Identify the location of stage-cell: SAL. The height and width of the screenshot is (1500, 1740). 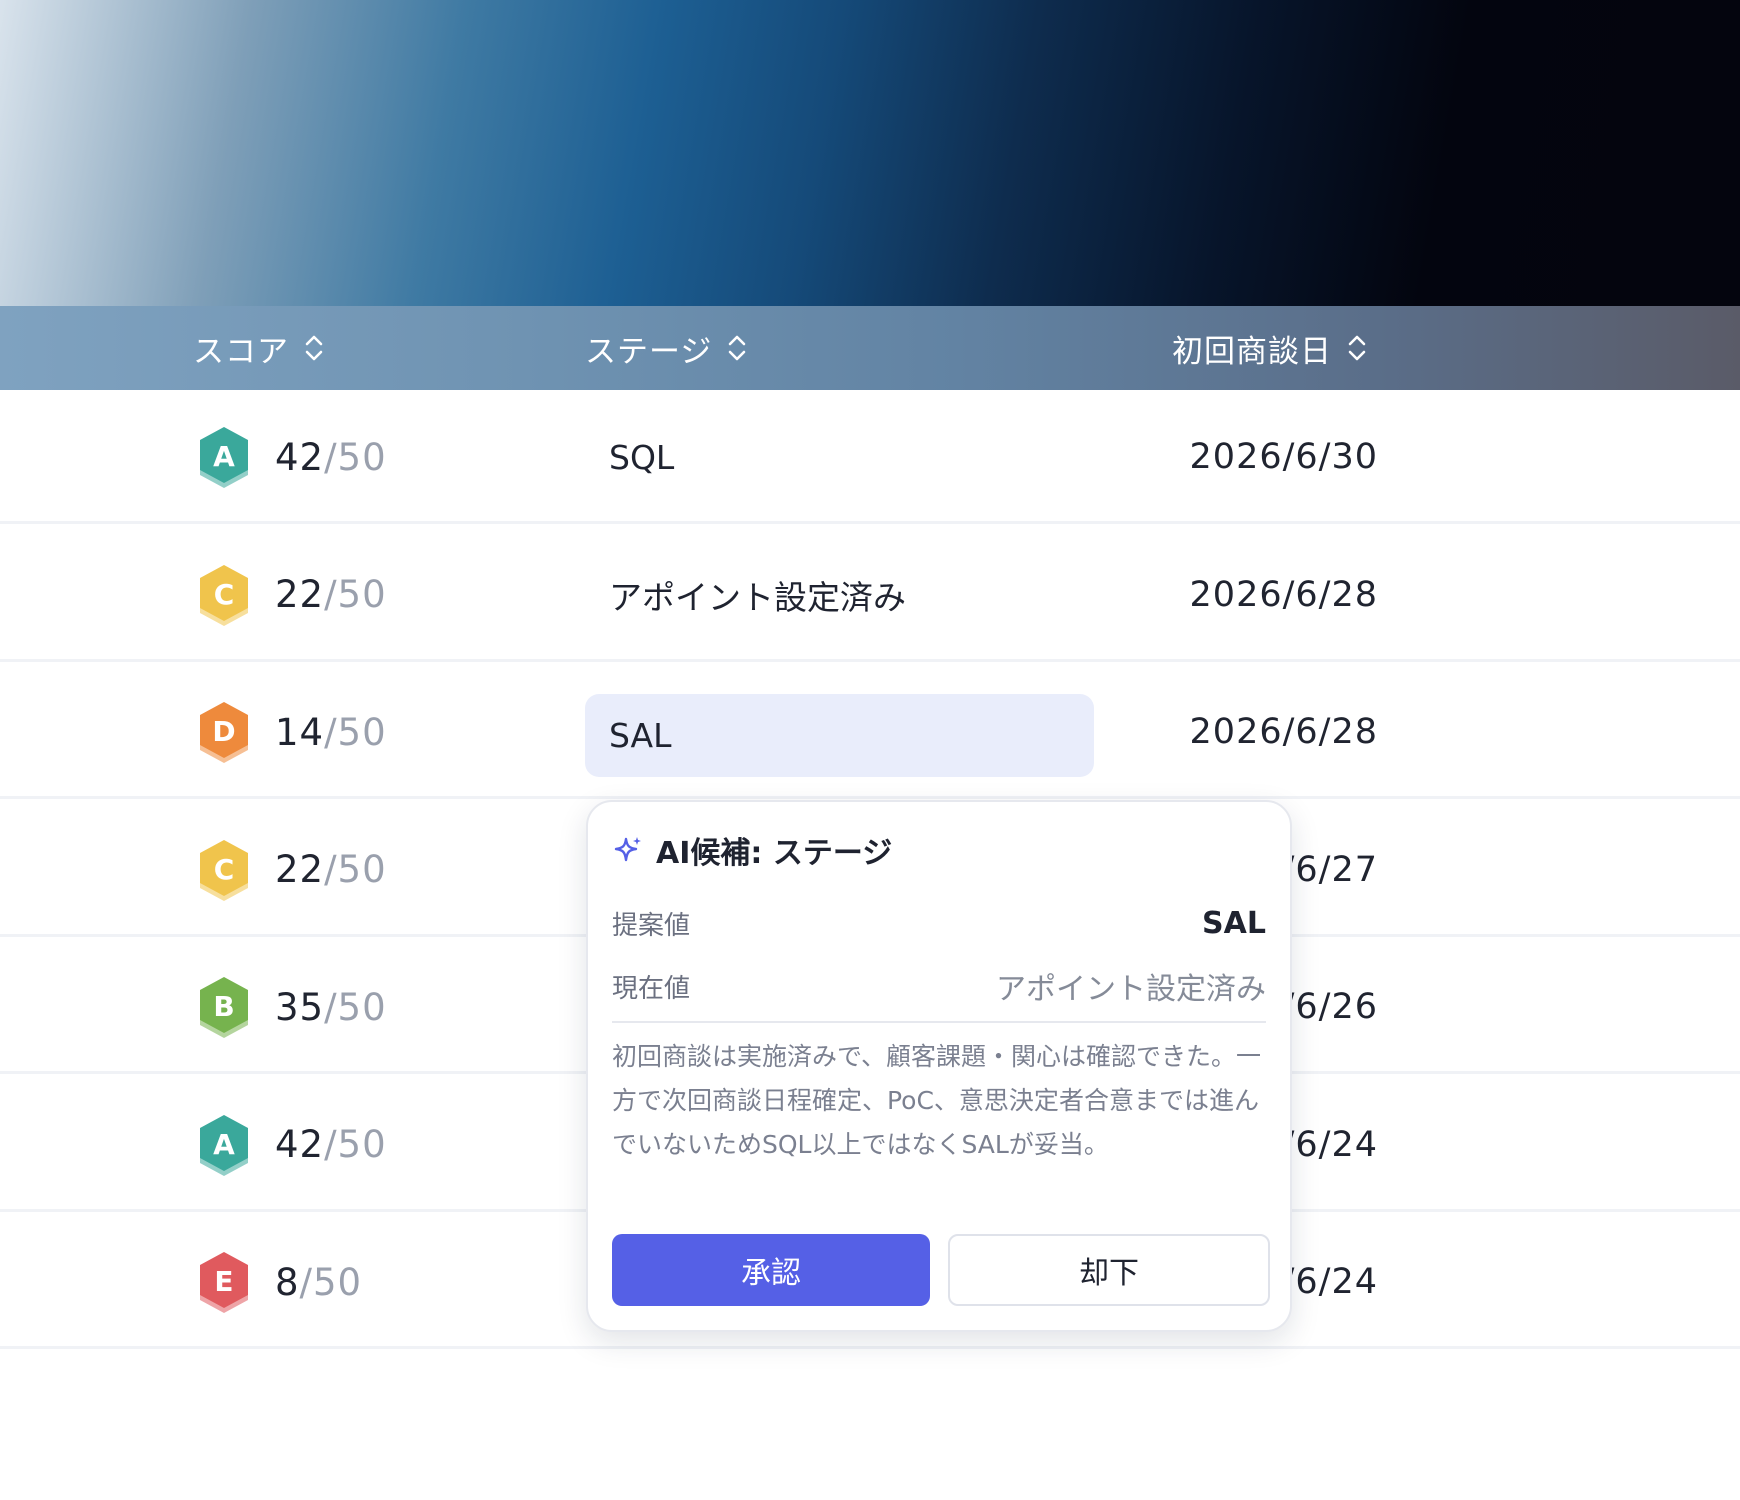
(839, 735).